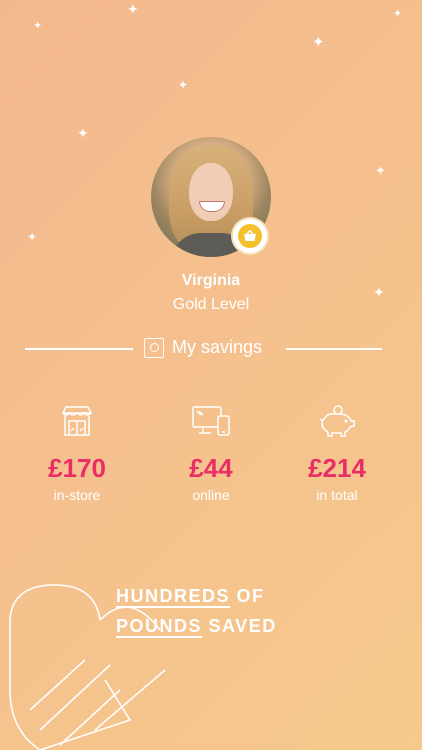  Describe the element at coordinates (77, 495) in the screenshot. I see `stat-label: in-store` at that location.